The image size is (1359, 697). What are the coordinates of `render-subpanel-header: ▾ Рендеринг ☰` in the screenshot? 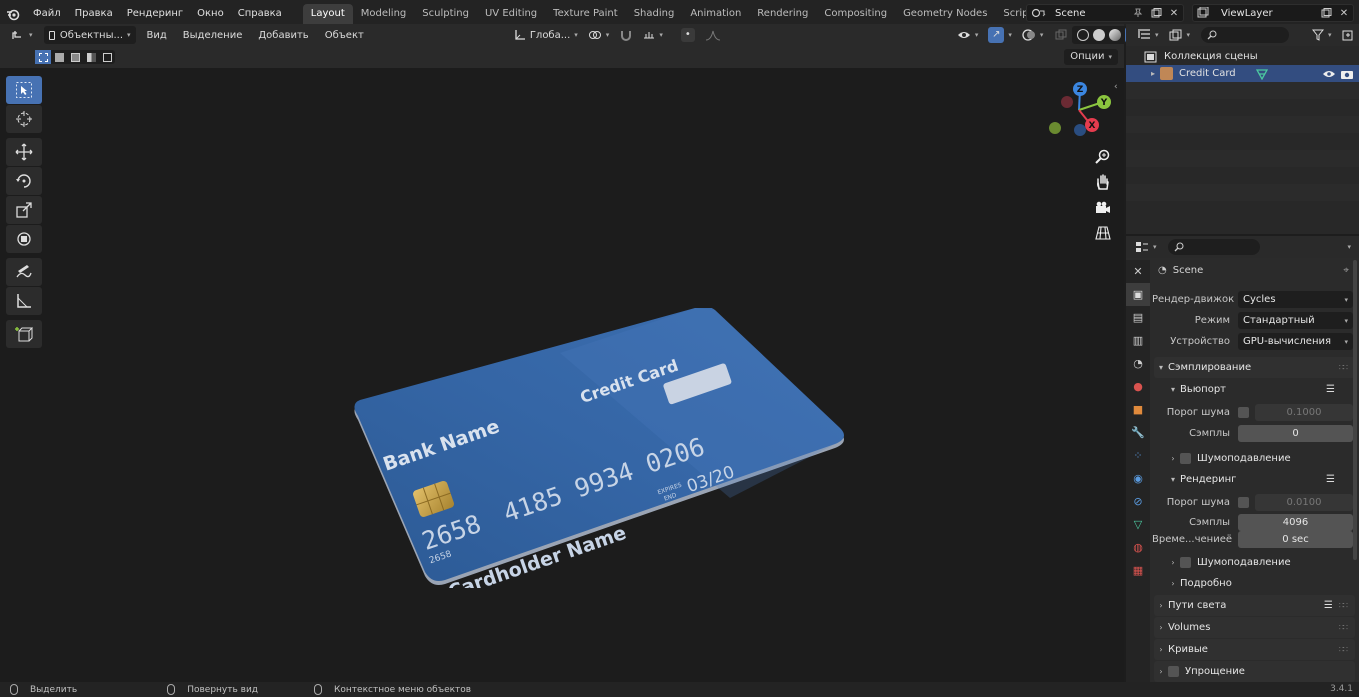 It's located at (1254, 479).